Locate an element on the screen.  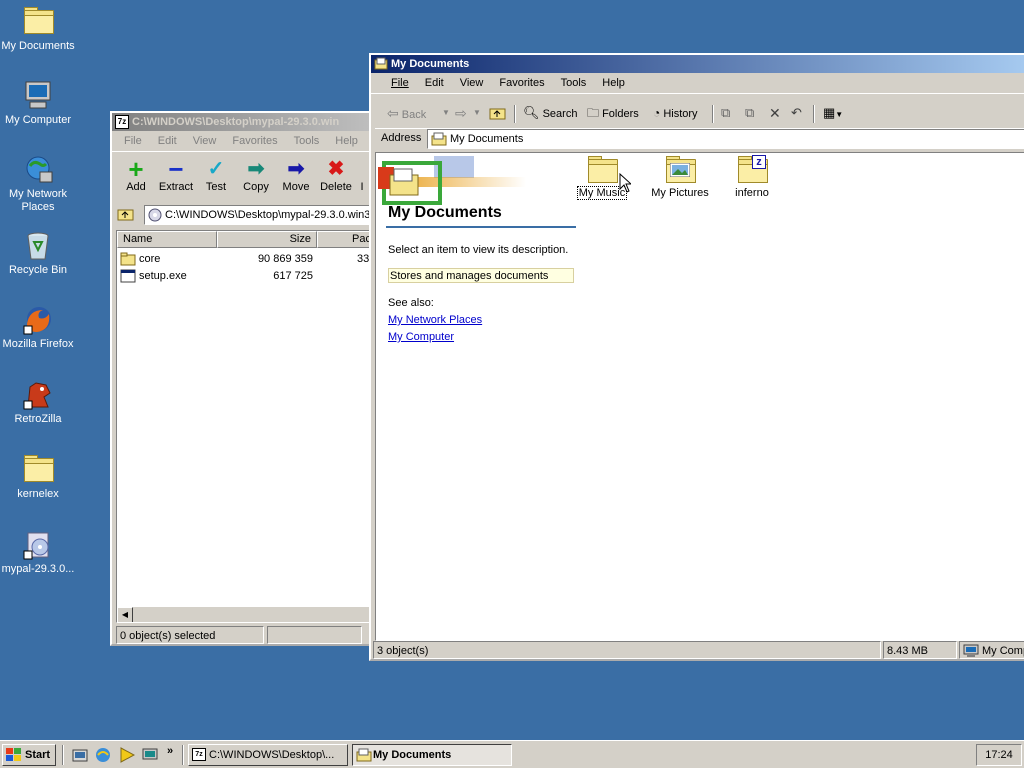
scroll-left-icon: ◀ is located at coordinates (125, 614).